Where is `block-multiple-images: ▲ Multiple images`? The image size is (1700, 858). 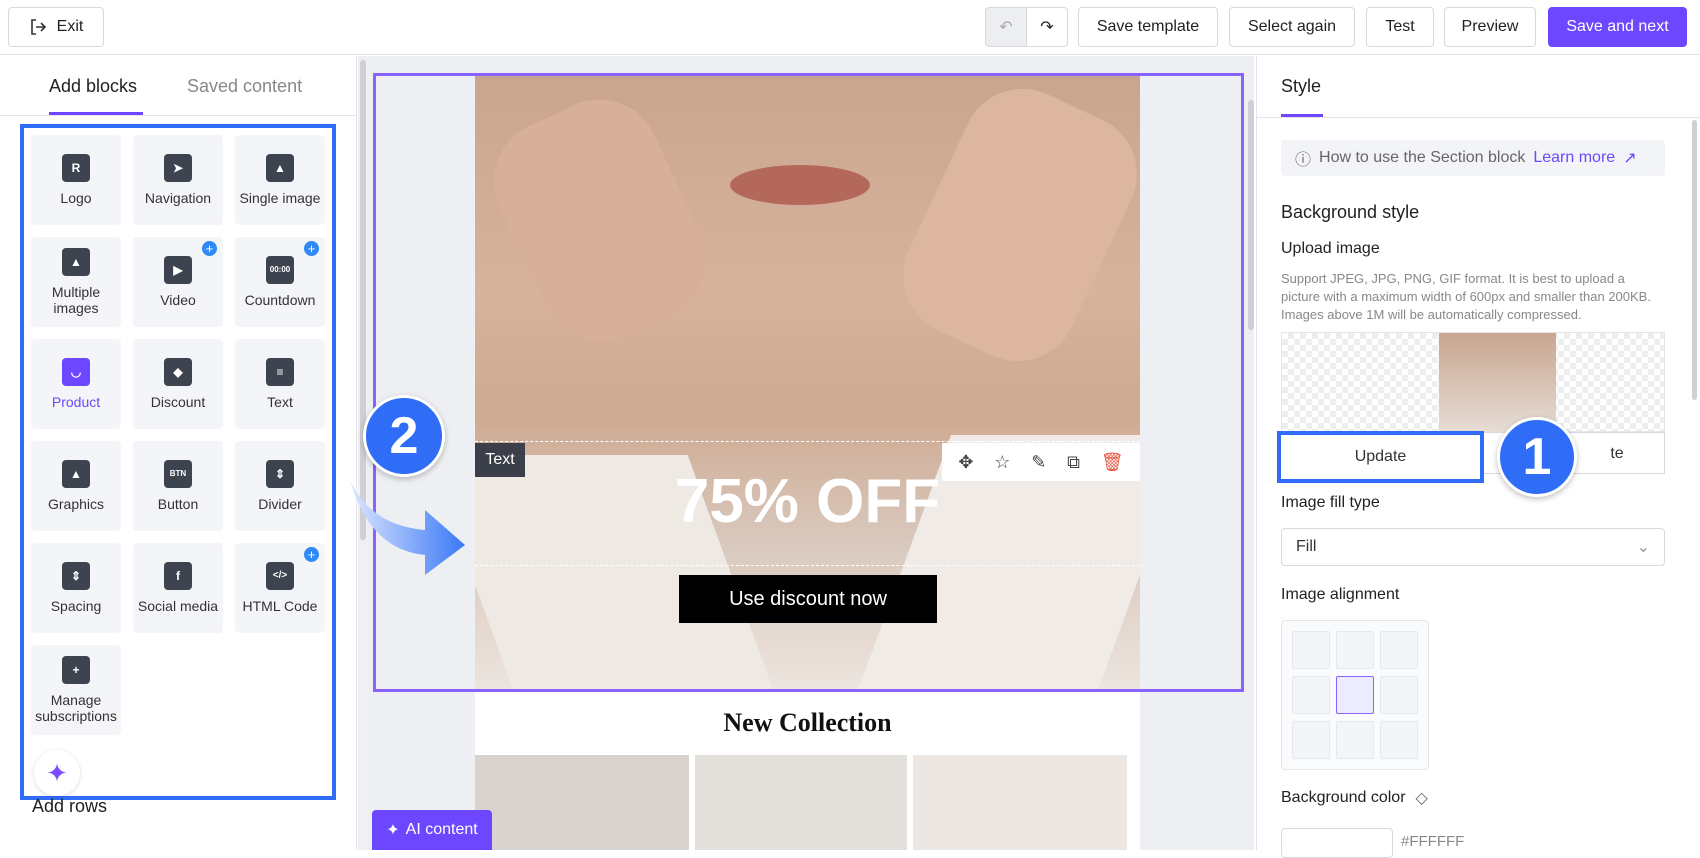
block-multiple-images: ▲ Multiple images is located at coordinates (76, 282).